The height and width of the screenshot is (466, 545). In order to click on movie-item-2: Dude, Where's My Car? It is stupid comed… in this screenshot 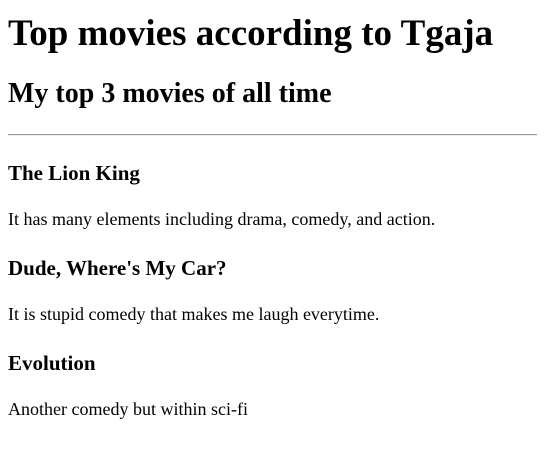, I will do `click(272, 290)`.